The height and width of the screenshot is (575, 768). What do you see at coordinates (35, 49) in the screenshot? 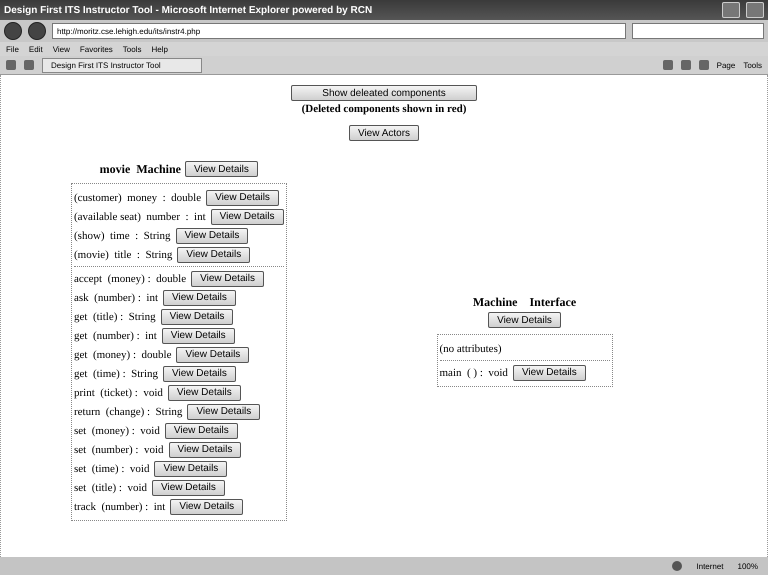
I see `menu-item: Edit` at bounding box center [35, 49].